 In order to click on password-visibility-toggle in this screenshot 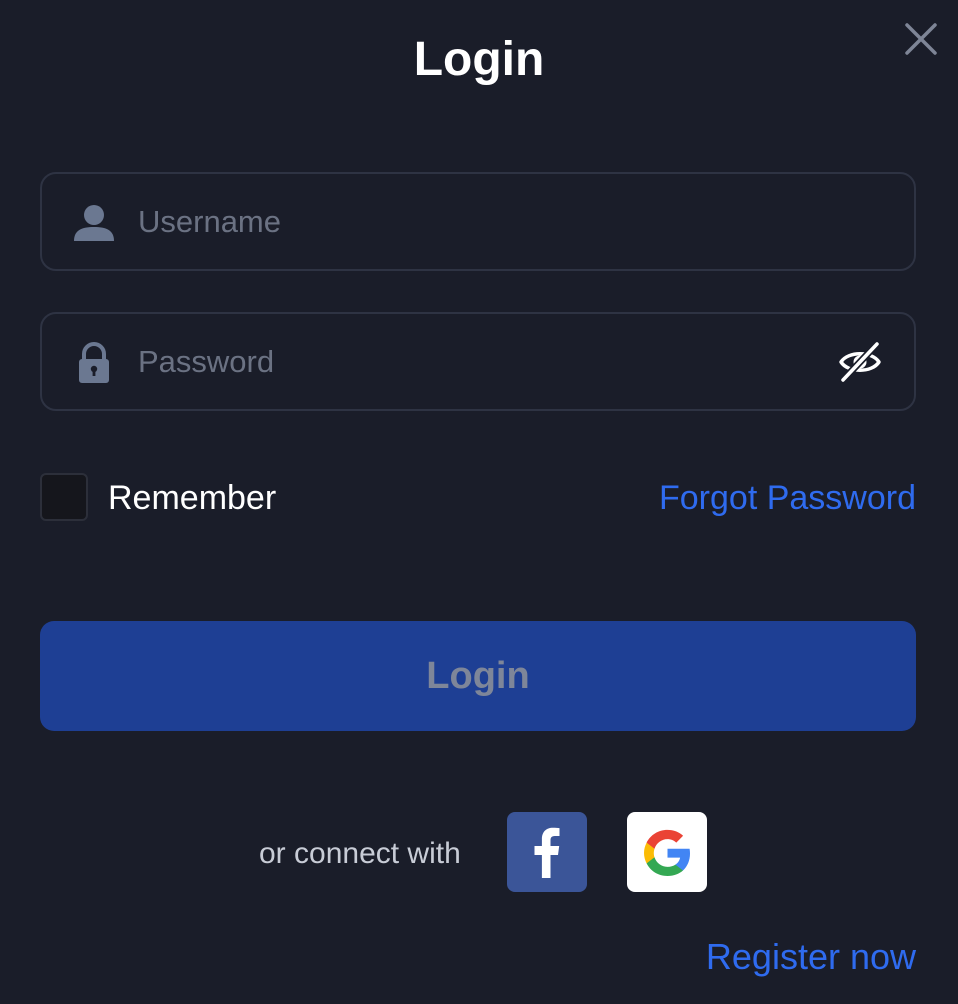, I will do `click(860, 362)`.